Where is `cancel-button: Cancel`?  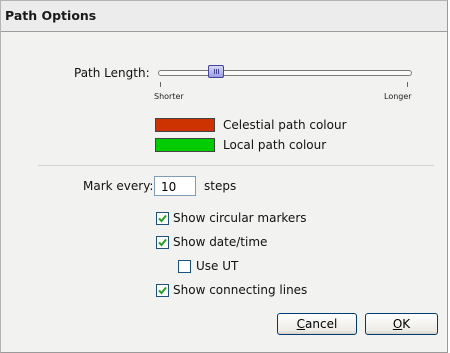
cancel-button: Cancel is located at coordinates (317, 324).